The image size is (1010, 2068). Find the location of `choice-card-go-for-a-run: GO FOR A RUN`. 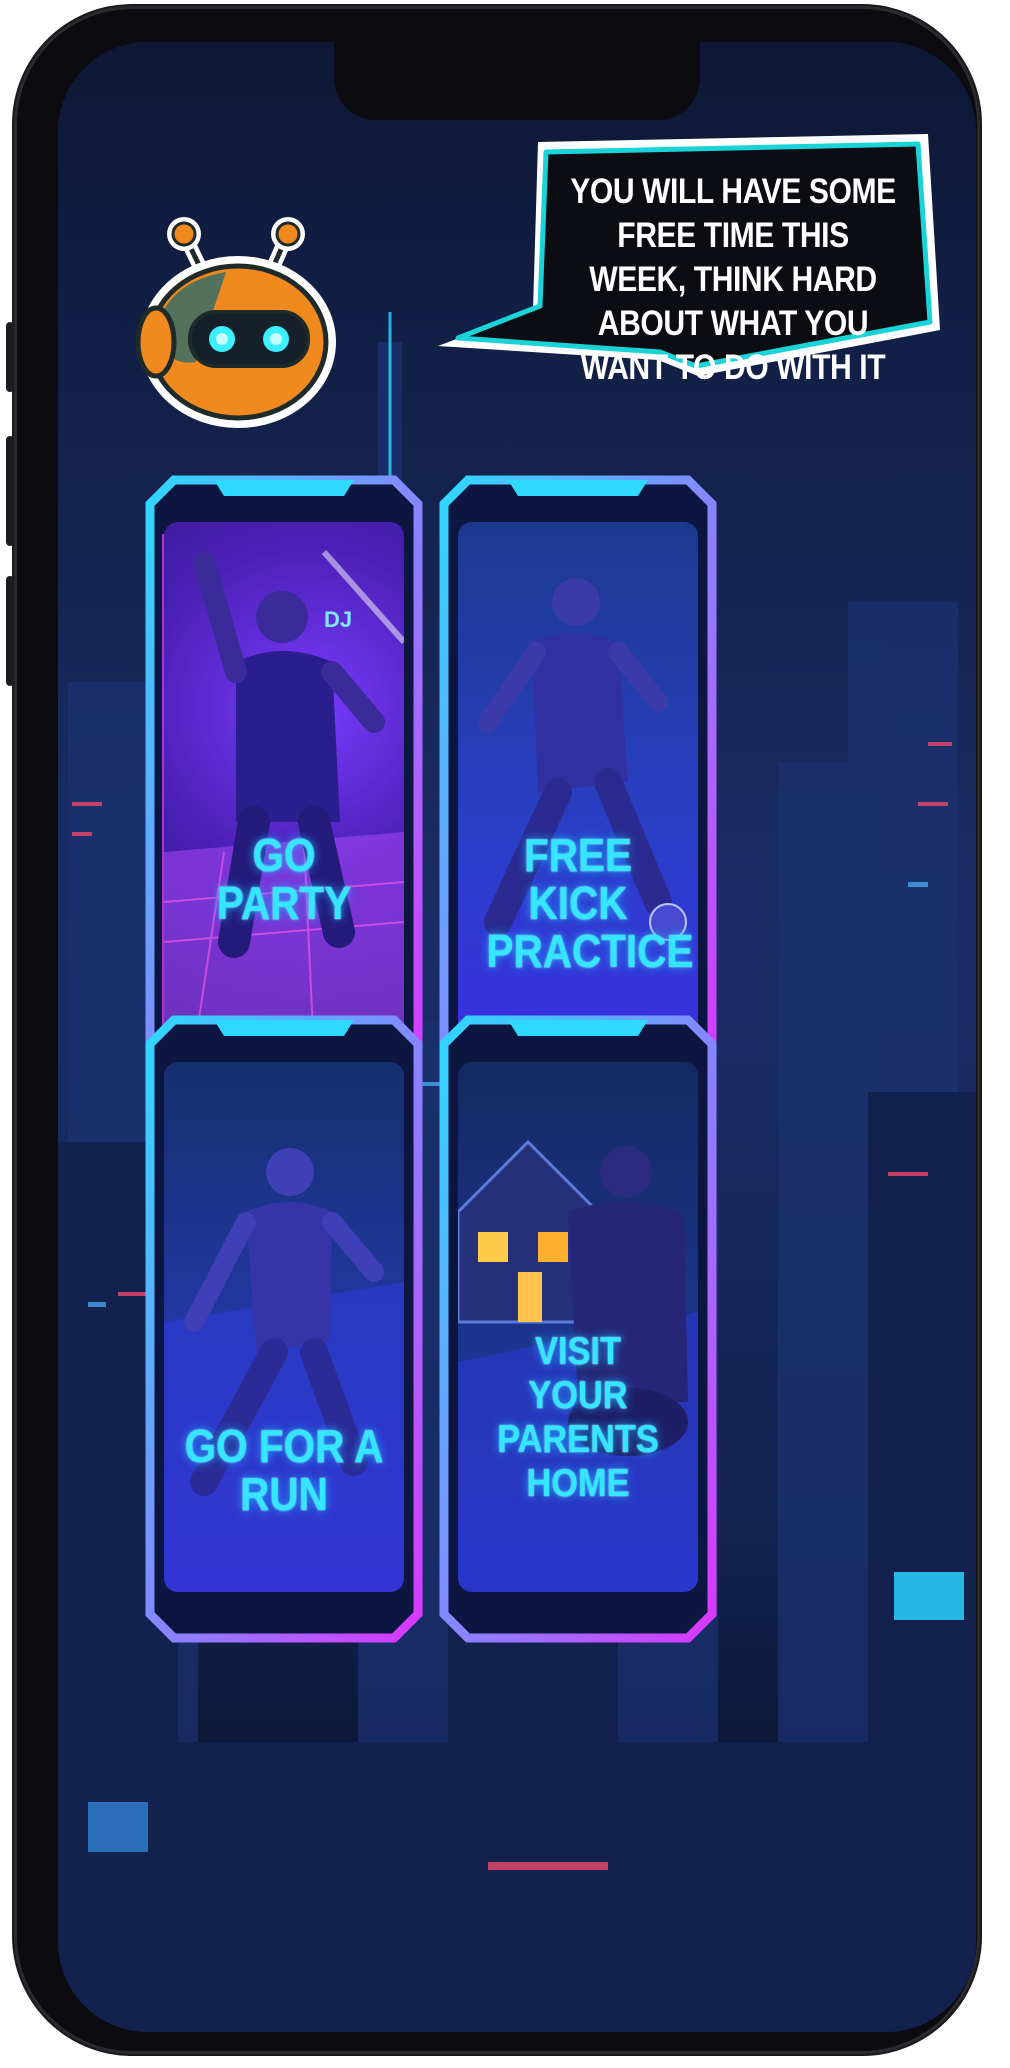

choice-card-go-for-a-run: GO FOR A RUN is located at coordinates (284, 1329).